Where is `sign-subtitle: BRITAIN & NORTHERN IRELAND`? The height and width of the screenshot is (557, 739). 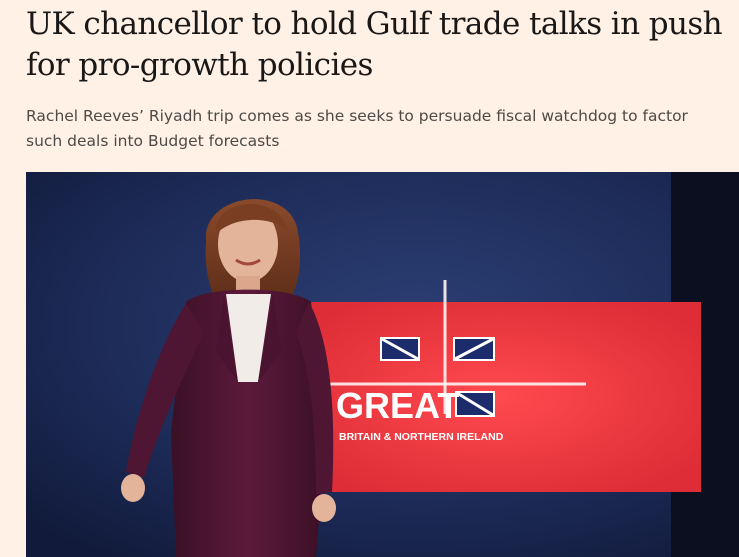 sign-subtitle: BRITAIN & NORTHERN IRELAND is located at coordinates (421, 437).